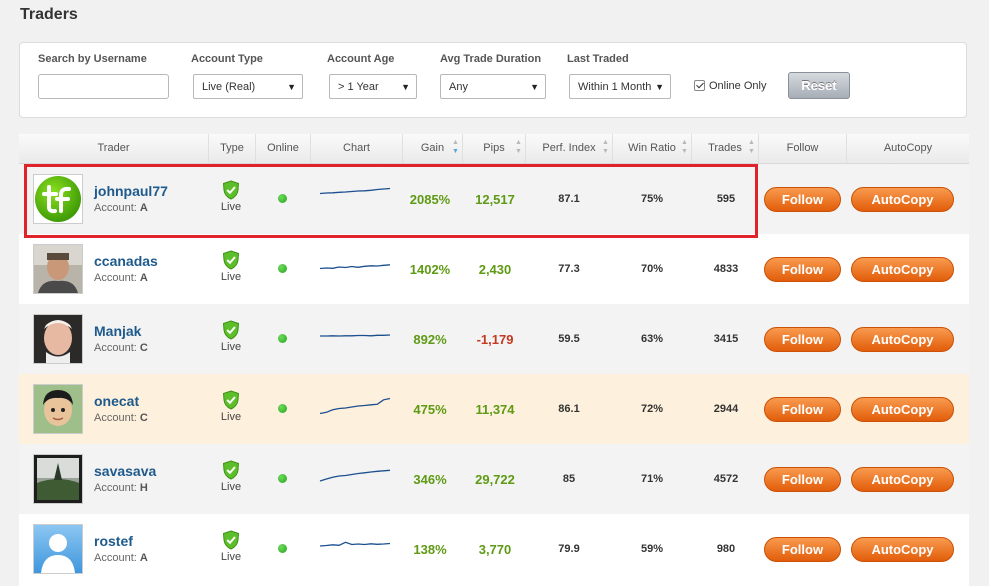  Describe the element at coordinates (652, 148) in the screenshot. I see `column-header-win-ratio: Win Ratio ▲ ▼` at that location.